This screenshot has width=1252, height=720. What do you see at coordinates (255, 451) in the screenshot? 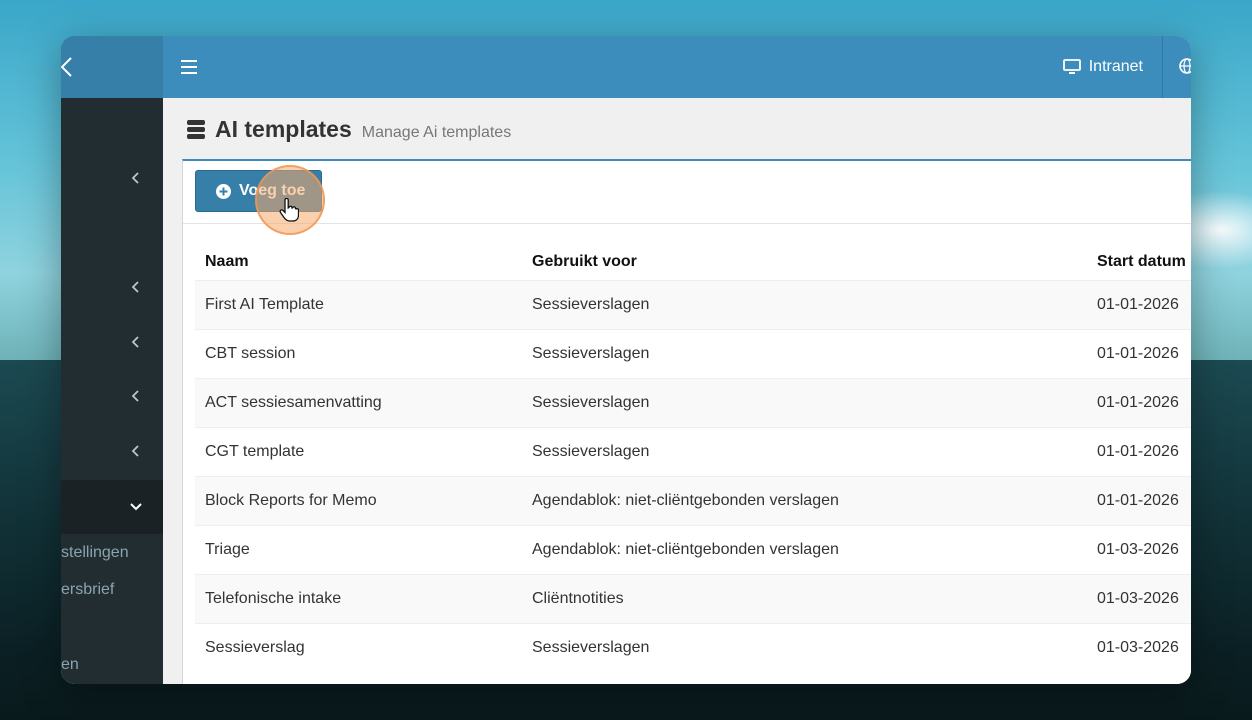
I see `table-cell: CGT template` at bounding box center [255, 451].